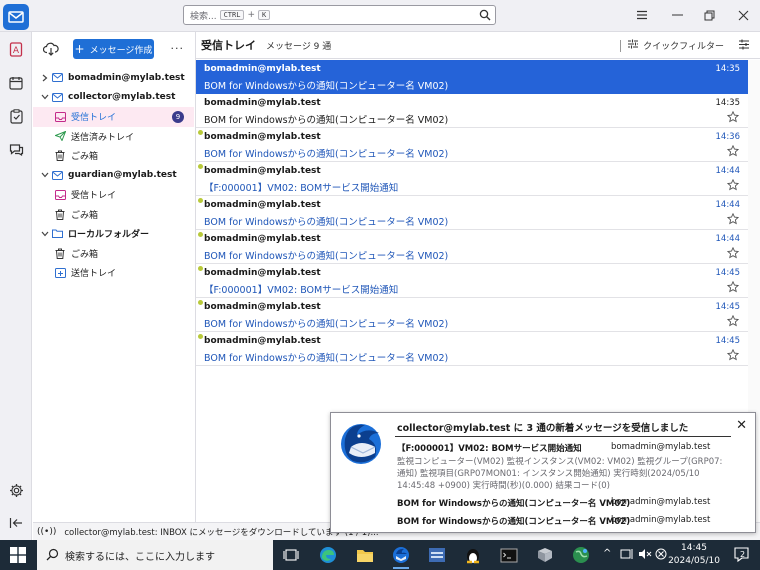 This screenshot has width=760, height=570. I want to click on mail-account-icon, so click(57, 175).